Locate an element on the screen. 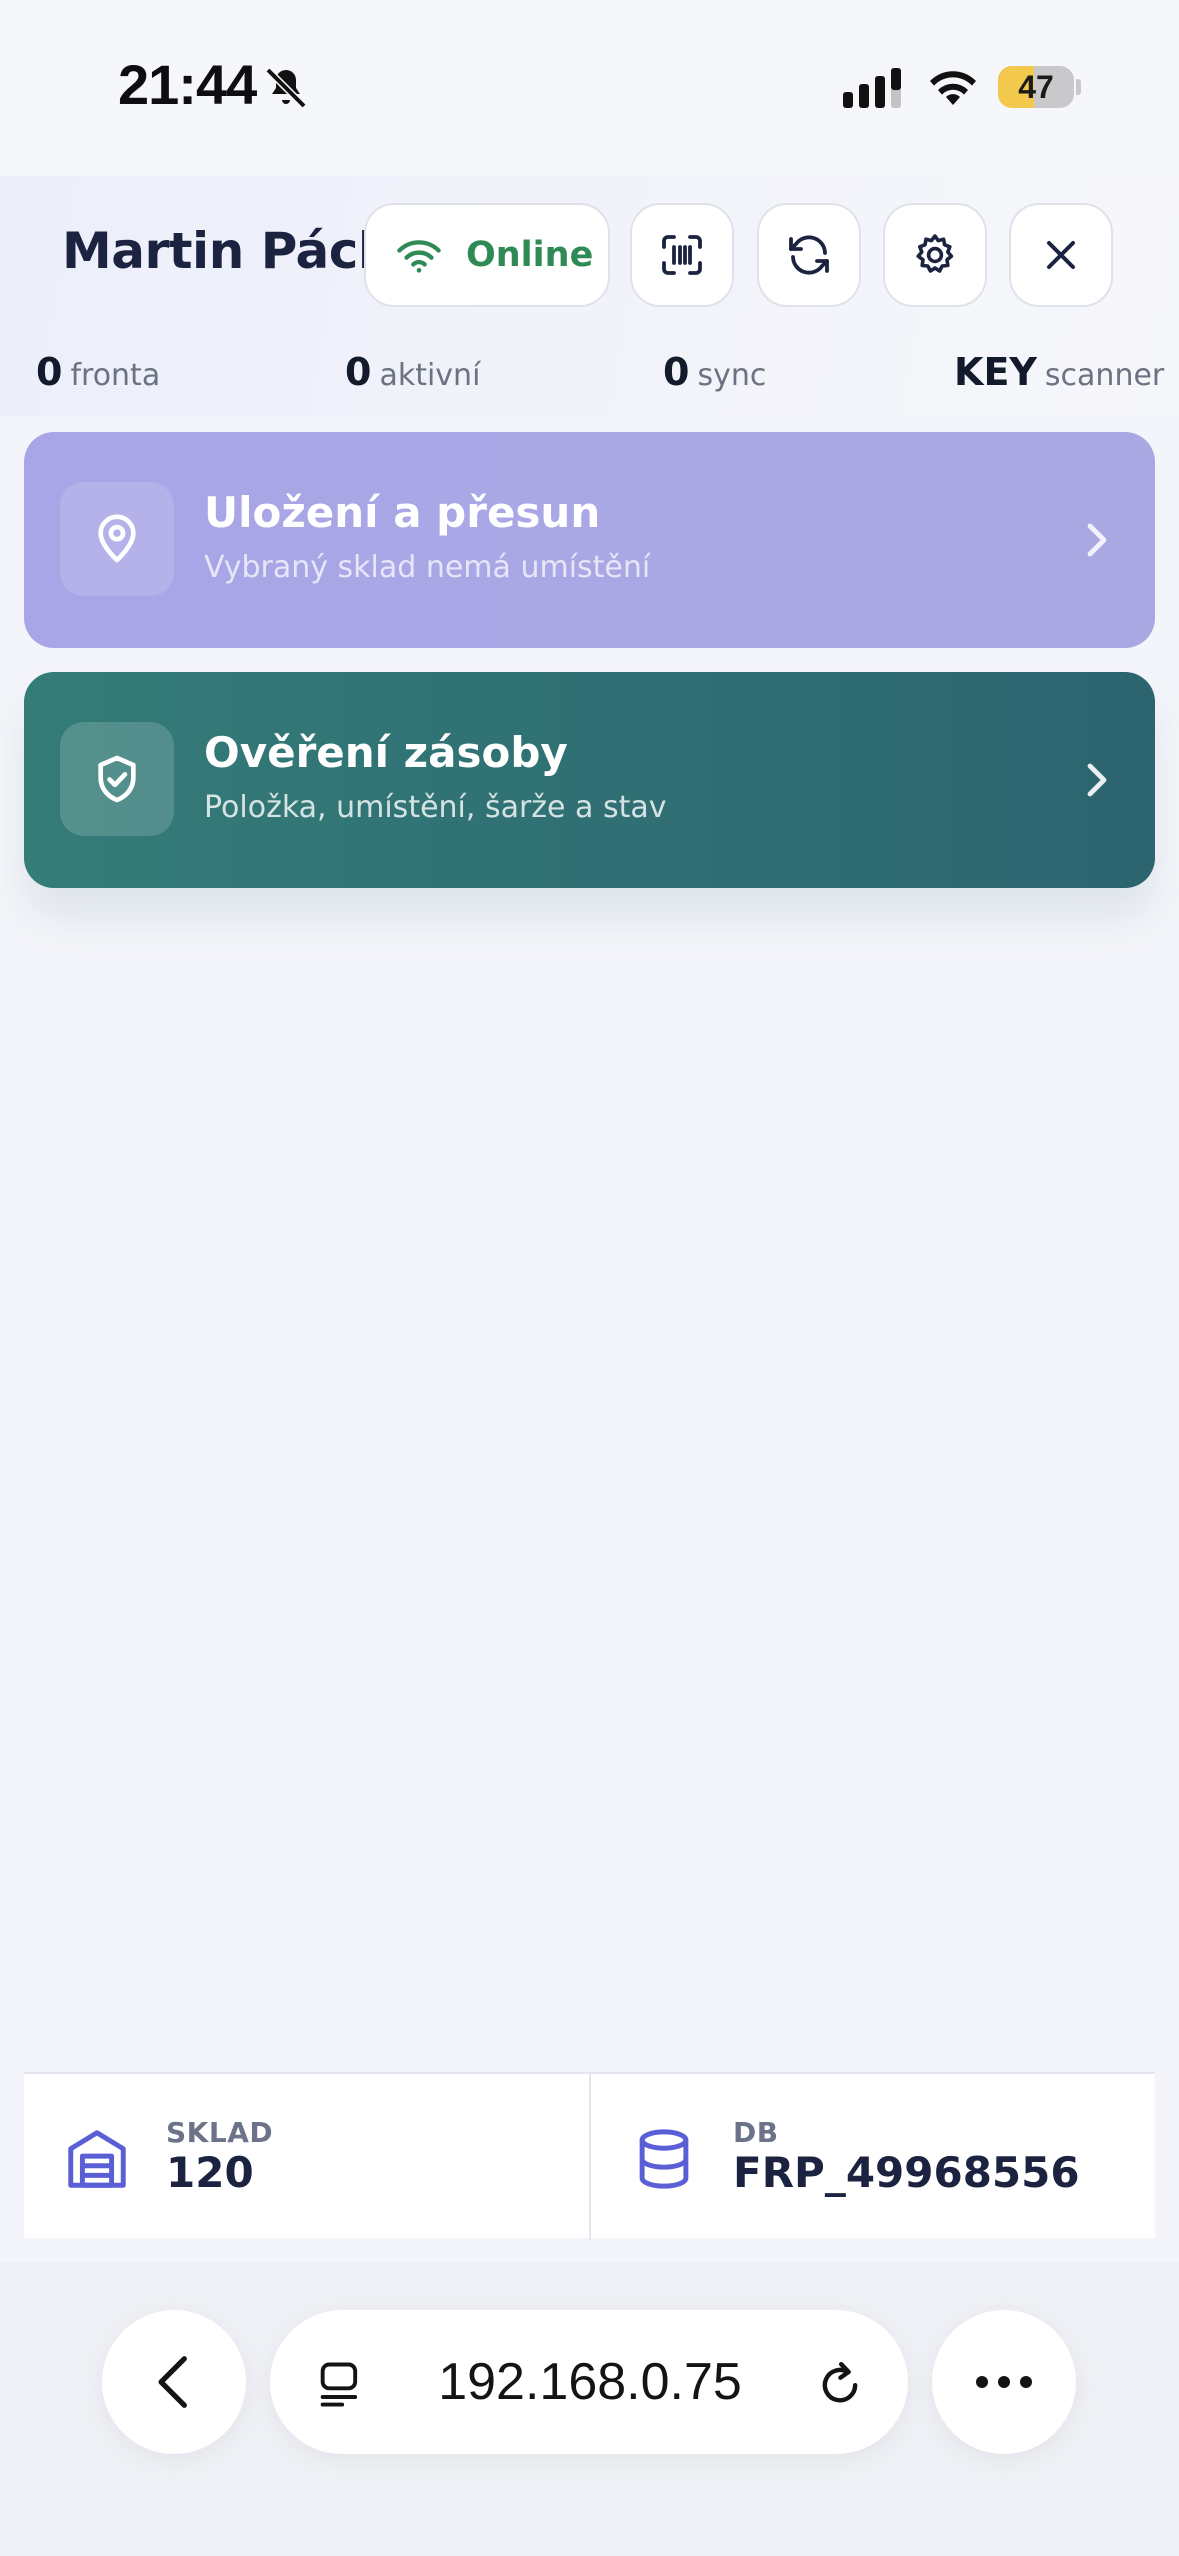  database-label: DB is located at coordinates (756, 2132).